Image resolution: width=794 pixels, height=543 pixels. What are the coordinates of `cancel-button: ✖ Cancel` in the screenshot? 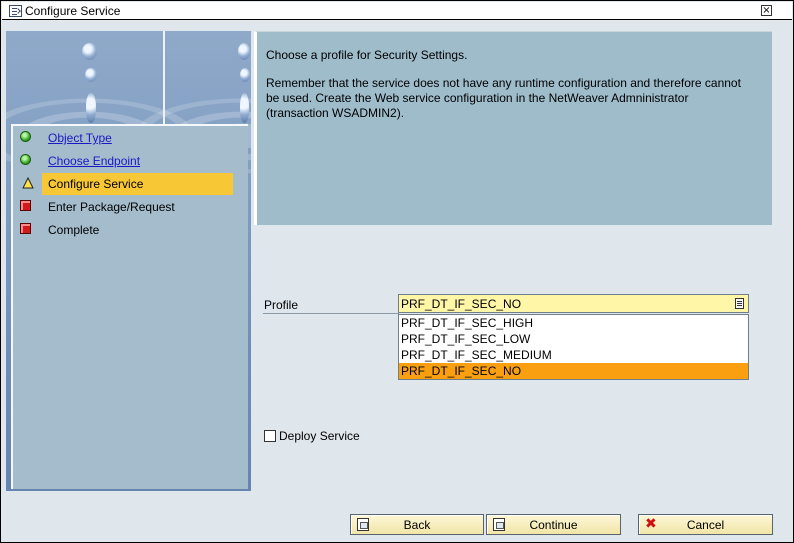 It's located at (705, 524).